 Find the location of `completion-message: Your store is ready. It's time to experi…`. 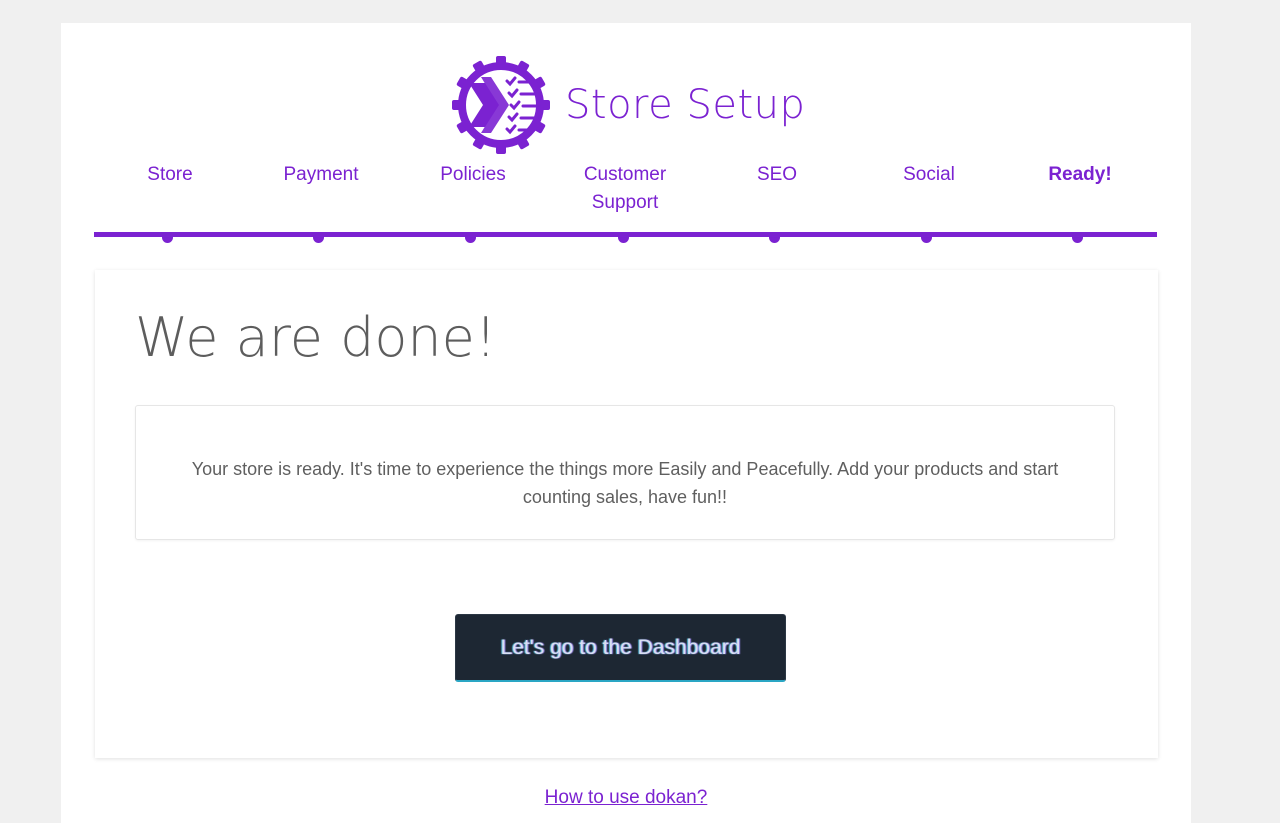

completion-message: Your store is ready. It's time to experi… is located at coordinates (625, 482).